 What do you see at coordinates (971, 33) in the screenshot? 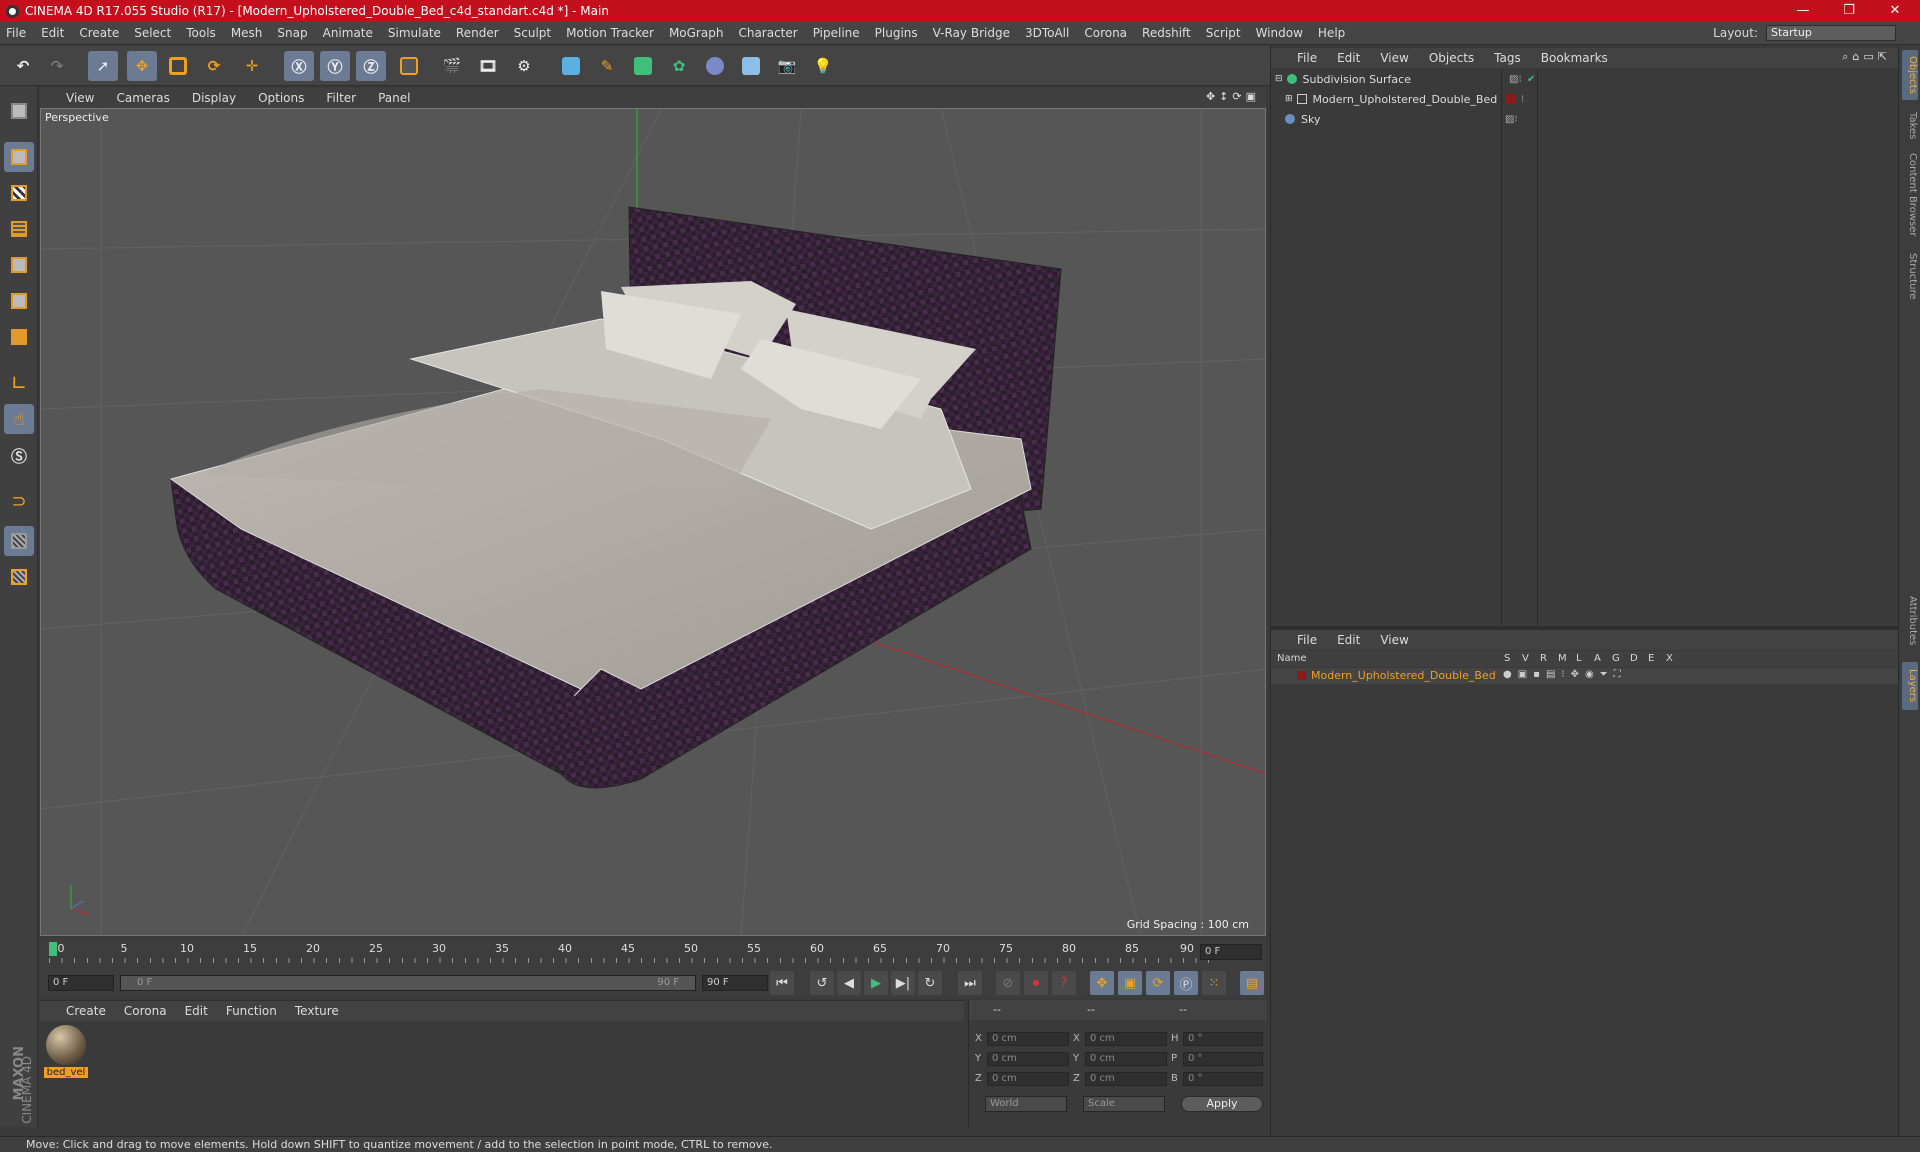
I see `menu-vray-bridge: V-Ray Bridge` at bounding box center [971, 33].